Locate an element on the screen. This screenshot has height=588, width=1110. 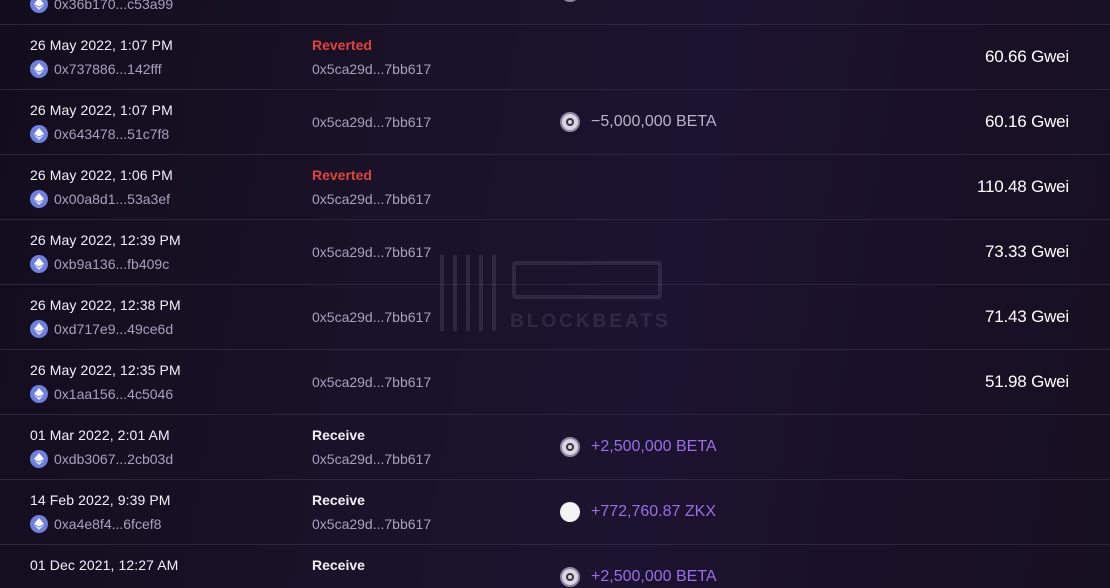
zkx-token-icon is located at coordinates (570, 512).